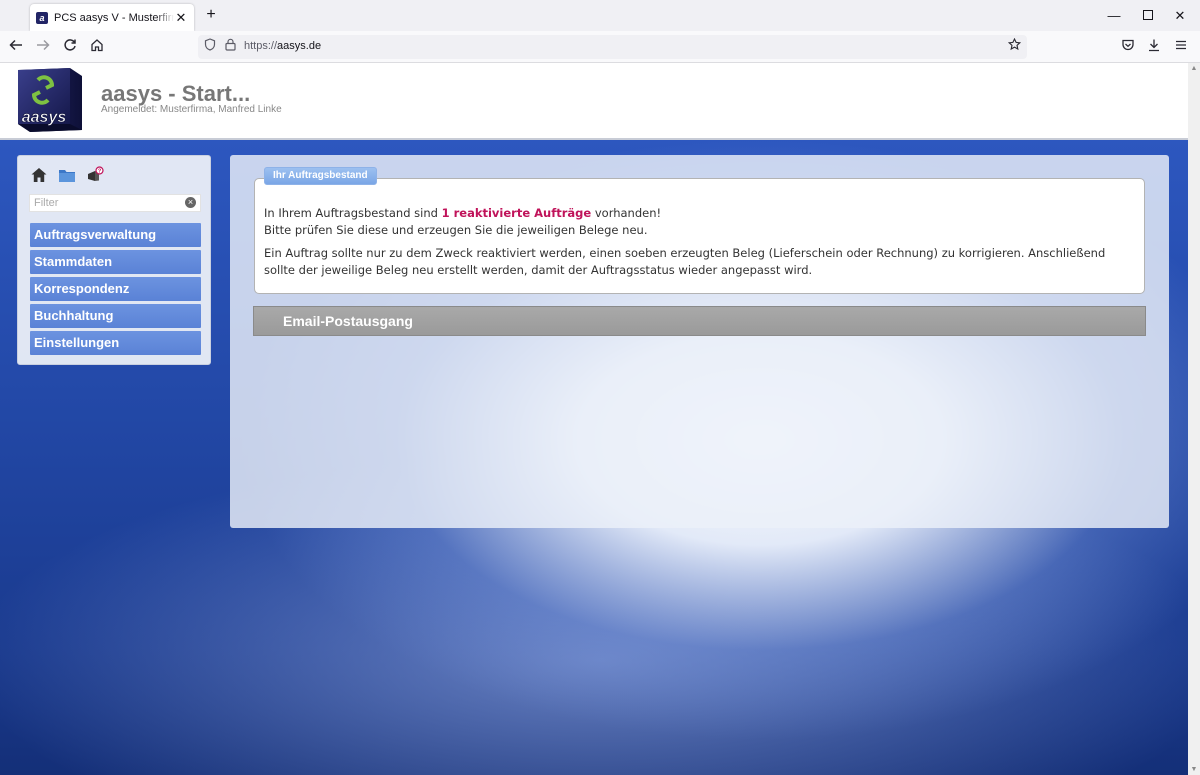 This screenshot has height=775, width=1200. I want to click on aasys-favicon-icon: a, so click(42, 17).